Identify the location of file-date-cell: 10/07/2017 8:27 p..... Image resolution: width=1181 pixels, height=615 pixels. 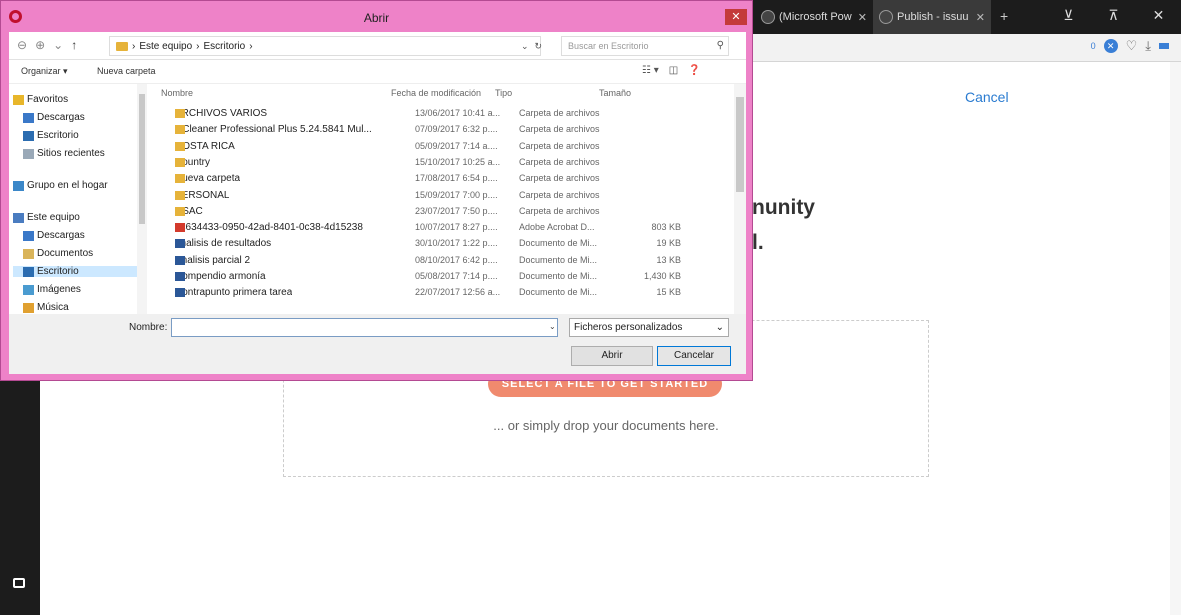
(456, 227).